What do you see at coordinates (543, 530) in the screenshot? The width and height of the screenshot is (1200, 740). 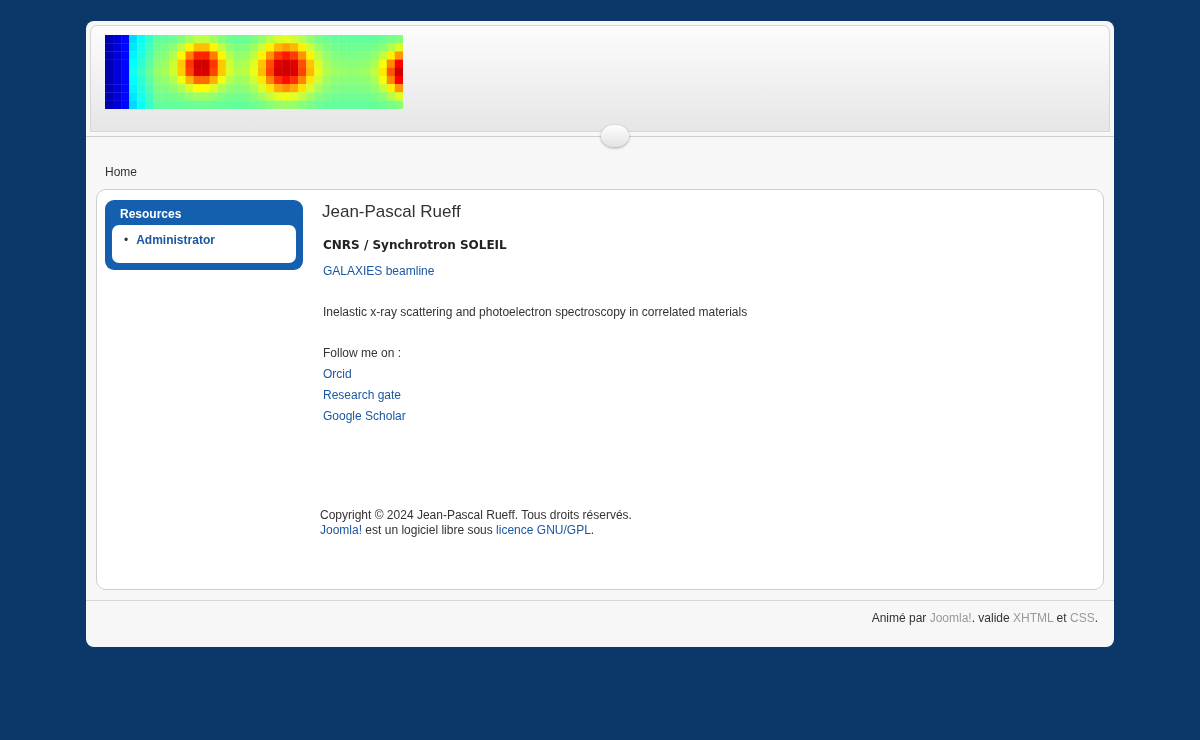 I see `text-link: licence GNU/GPL` at bounding box center [543, 530].